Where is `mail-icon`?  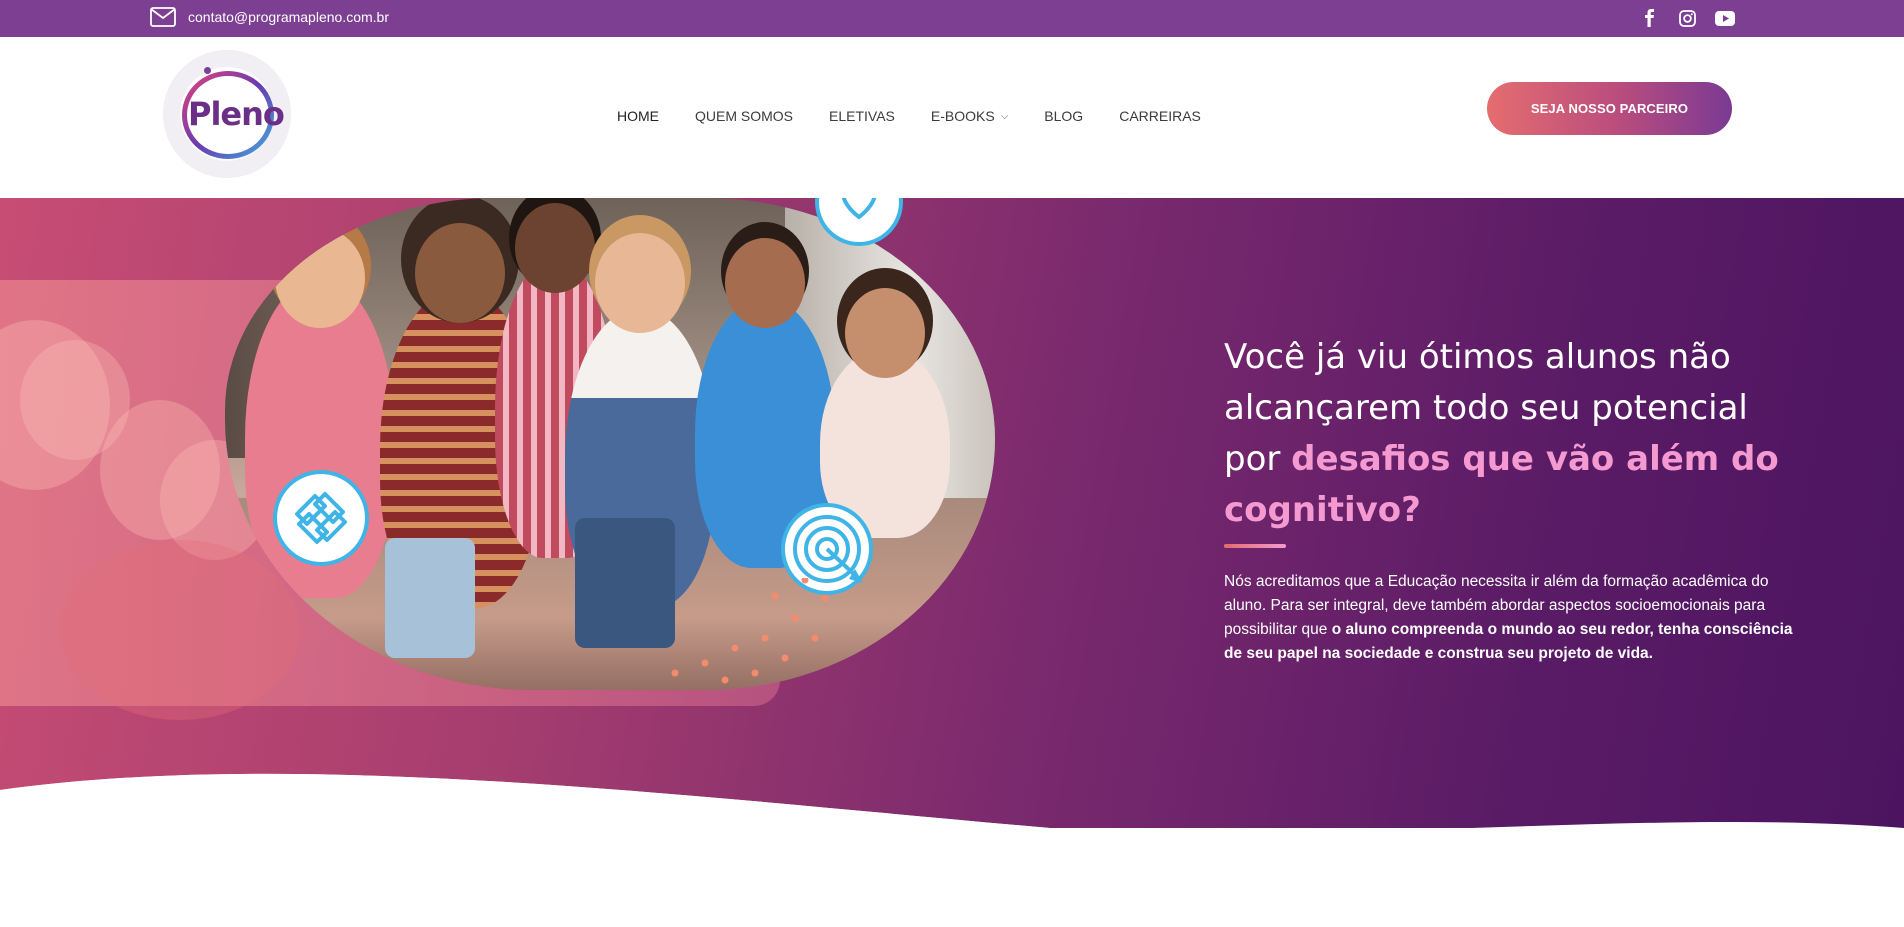
mail-icon is located at coordinates (163, 17).